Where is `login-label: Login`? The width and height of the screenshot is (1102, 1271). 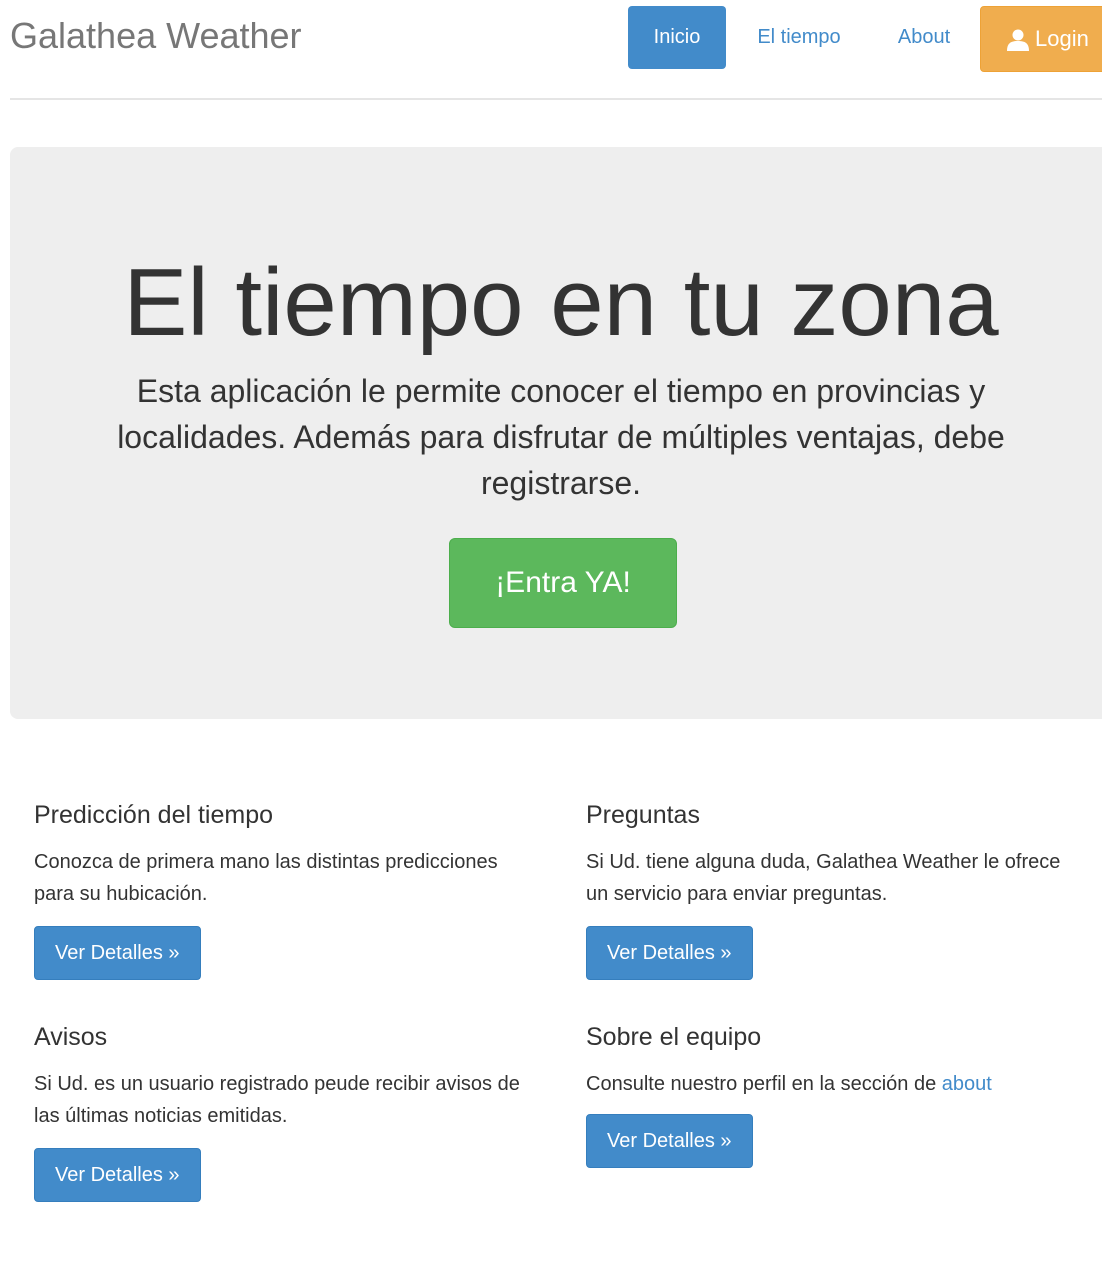 login-label: Login is located at coordinates (1062, 38).